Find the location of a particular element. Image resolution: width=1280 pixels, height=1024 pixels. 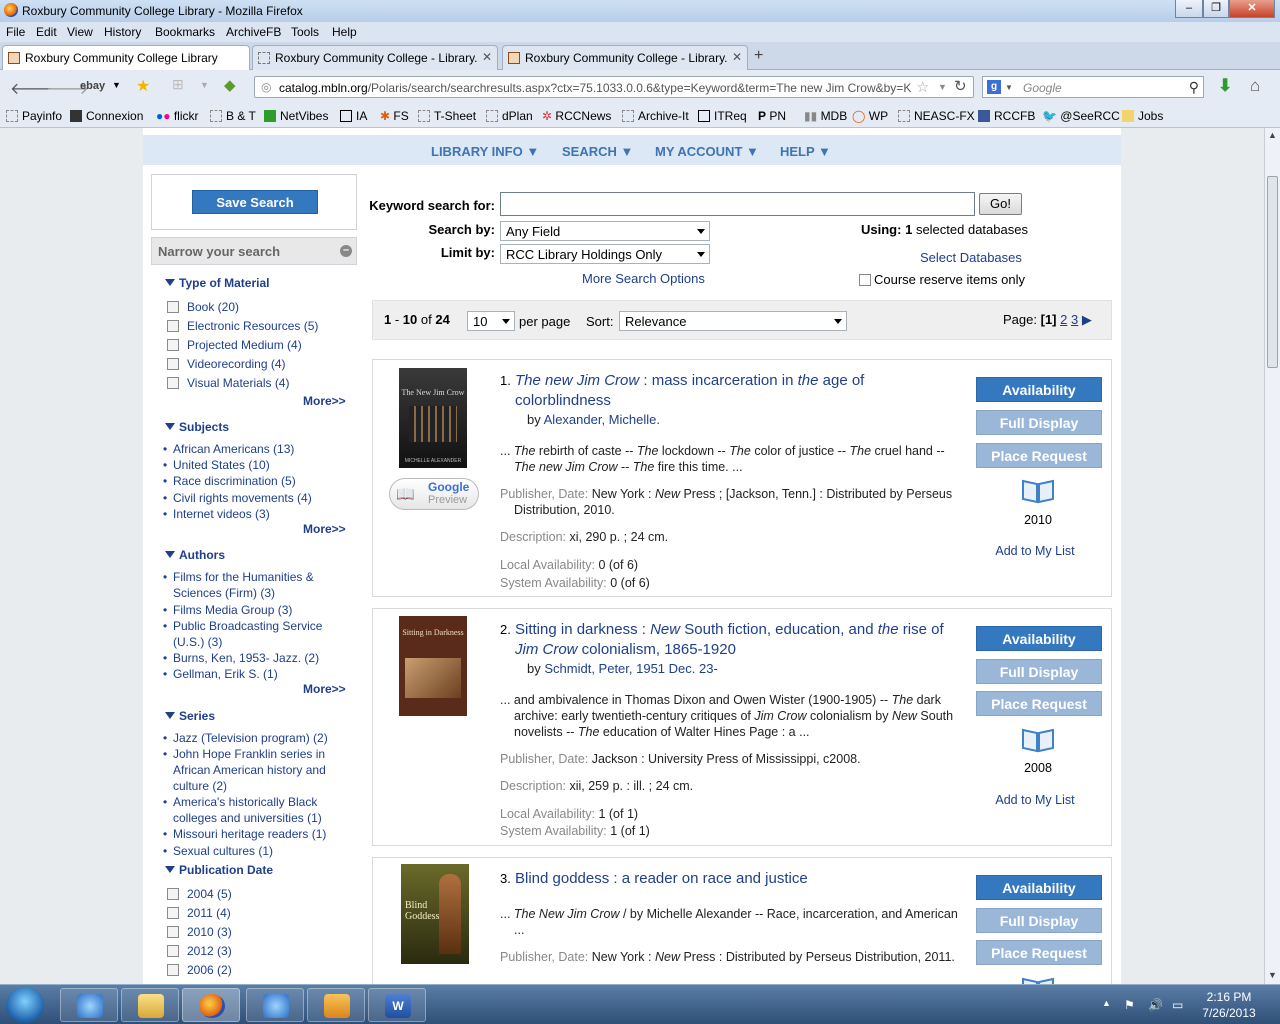

add-icon: ⊞ is located at coordinates (178, 84).